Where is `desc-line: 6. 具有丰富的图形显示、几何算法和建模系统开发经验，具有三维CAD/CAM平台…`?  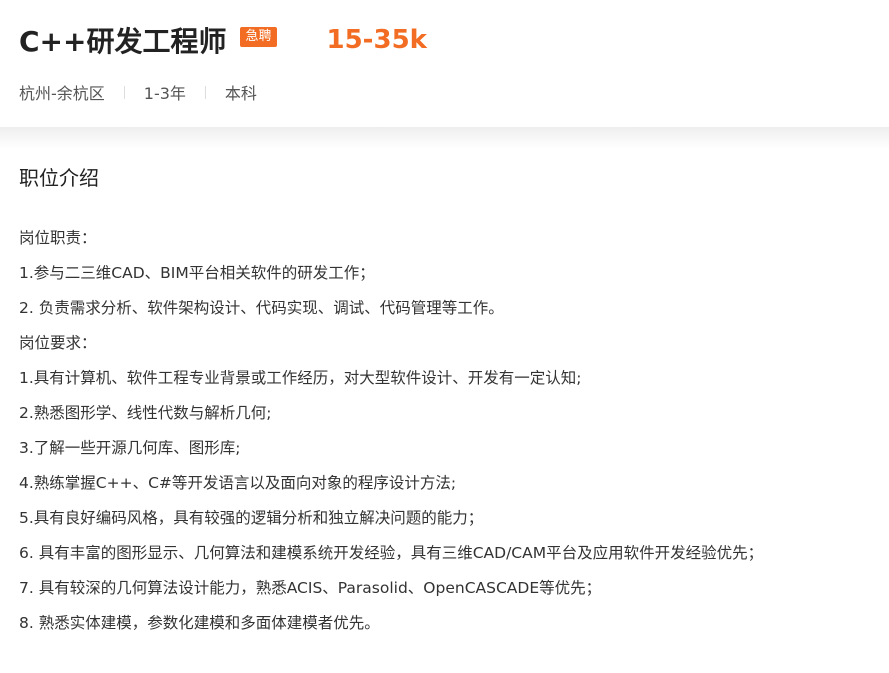
desc-line: 6. 具有丰富的图形显示、几何算法和建模系统开发经验，具有三维CAD/CAM平台… is located at coordinates (391, 553).